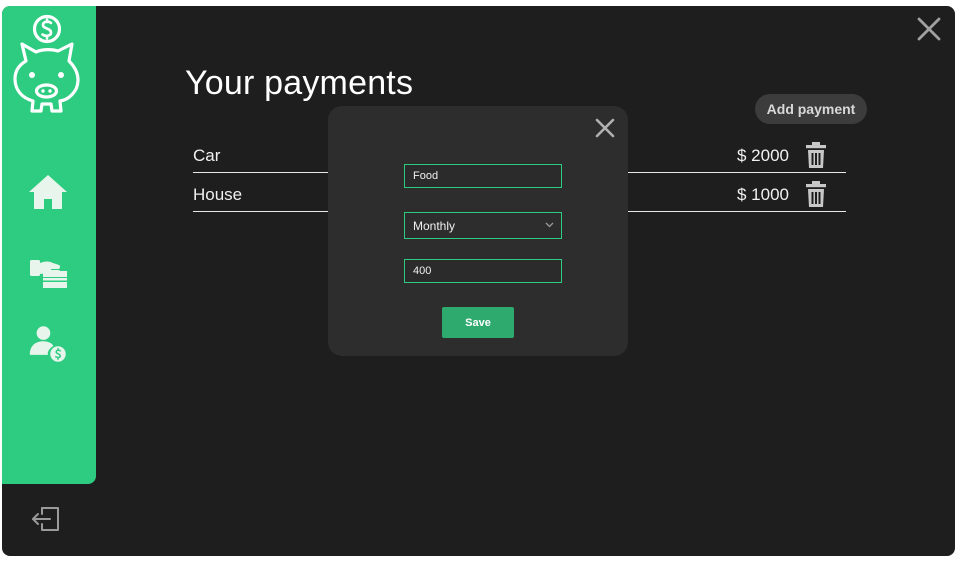 The width and height of the screenshot is (961, 563). What do you see at coordinates (478, 322) in the screenshot?
I see `save-button: Save` at bounding box center [478, 322].